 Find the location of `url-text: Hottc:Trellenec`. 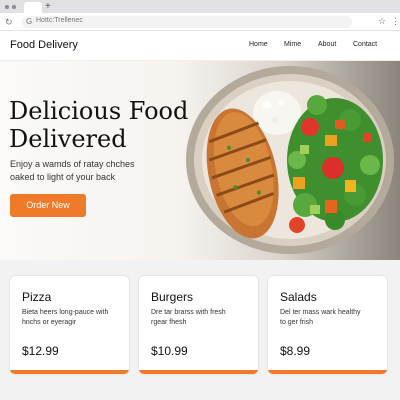

url-text: Hottc:Trellenec is located at coordinates (59, 20).